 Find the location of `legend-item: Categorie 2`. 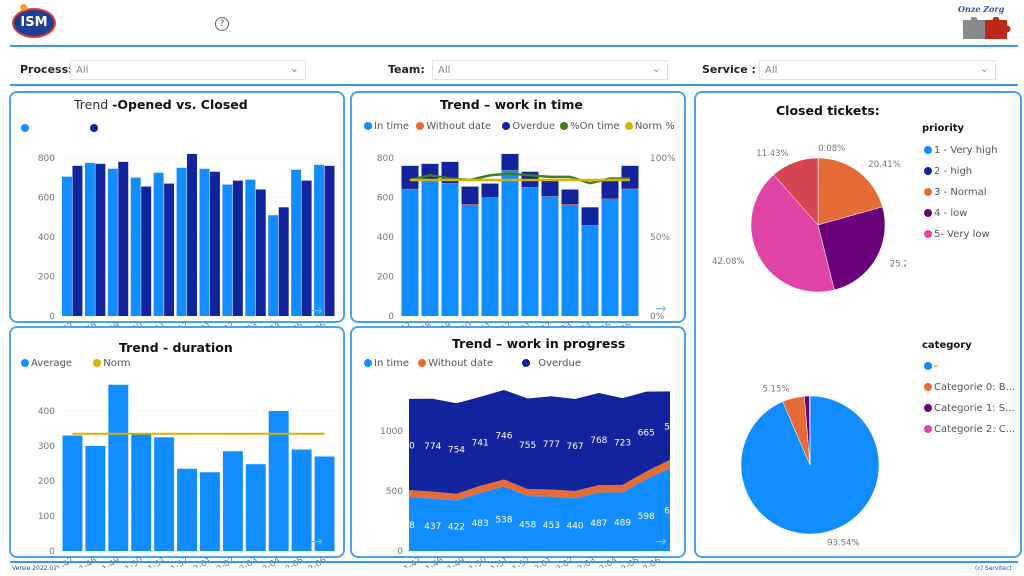

legend-item: Categorie 2 is located at coordinates (969, 429).